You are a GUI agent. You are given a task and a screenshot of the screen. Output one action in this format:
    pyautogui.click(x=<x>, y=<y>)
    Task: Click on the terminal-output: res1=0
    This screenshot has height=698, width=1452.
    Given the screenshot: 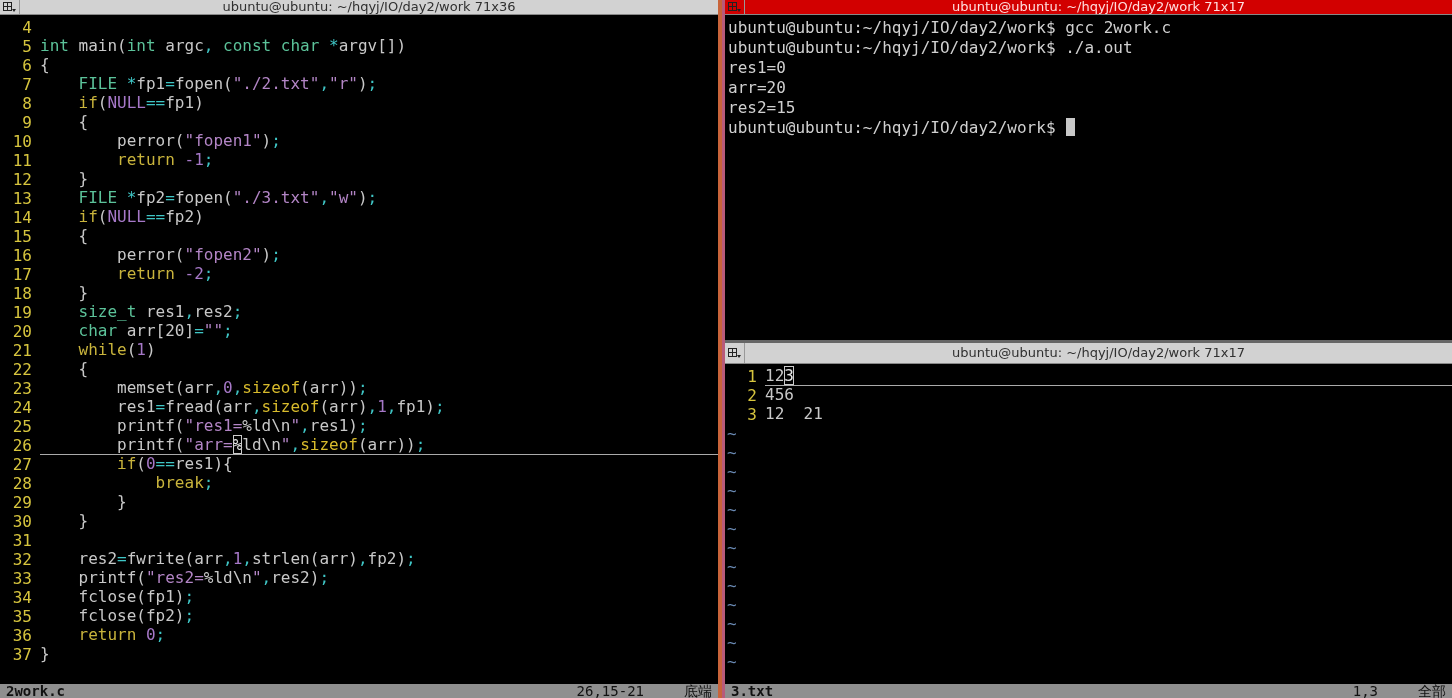 What is the action you would take?
    pyautogui.click(x=757, y=67)
    